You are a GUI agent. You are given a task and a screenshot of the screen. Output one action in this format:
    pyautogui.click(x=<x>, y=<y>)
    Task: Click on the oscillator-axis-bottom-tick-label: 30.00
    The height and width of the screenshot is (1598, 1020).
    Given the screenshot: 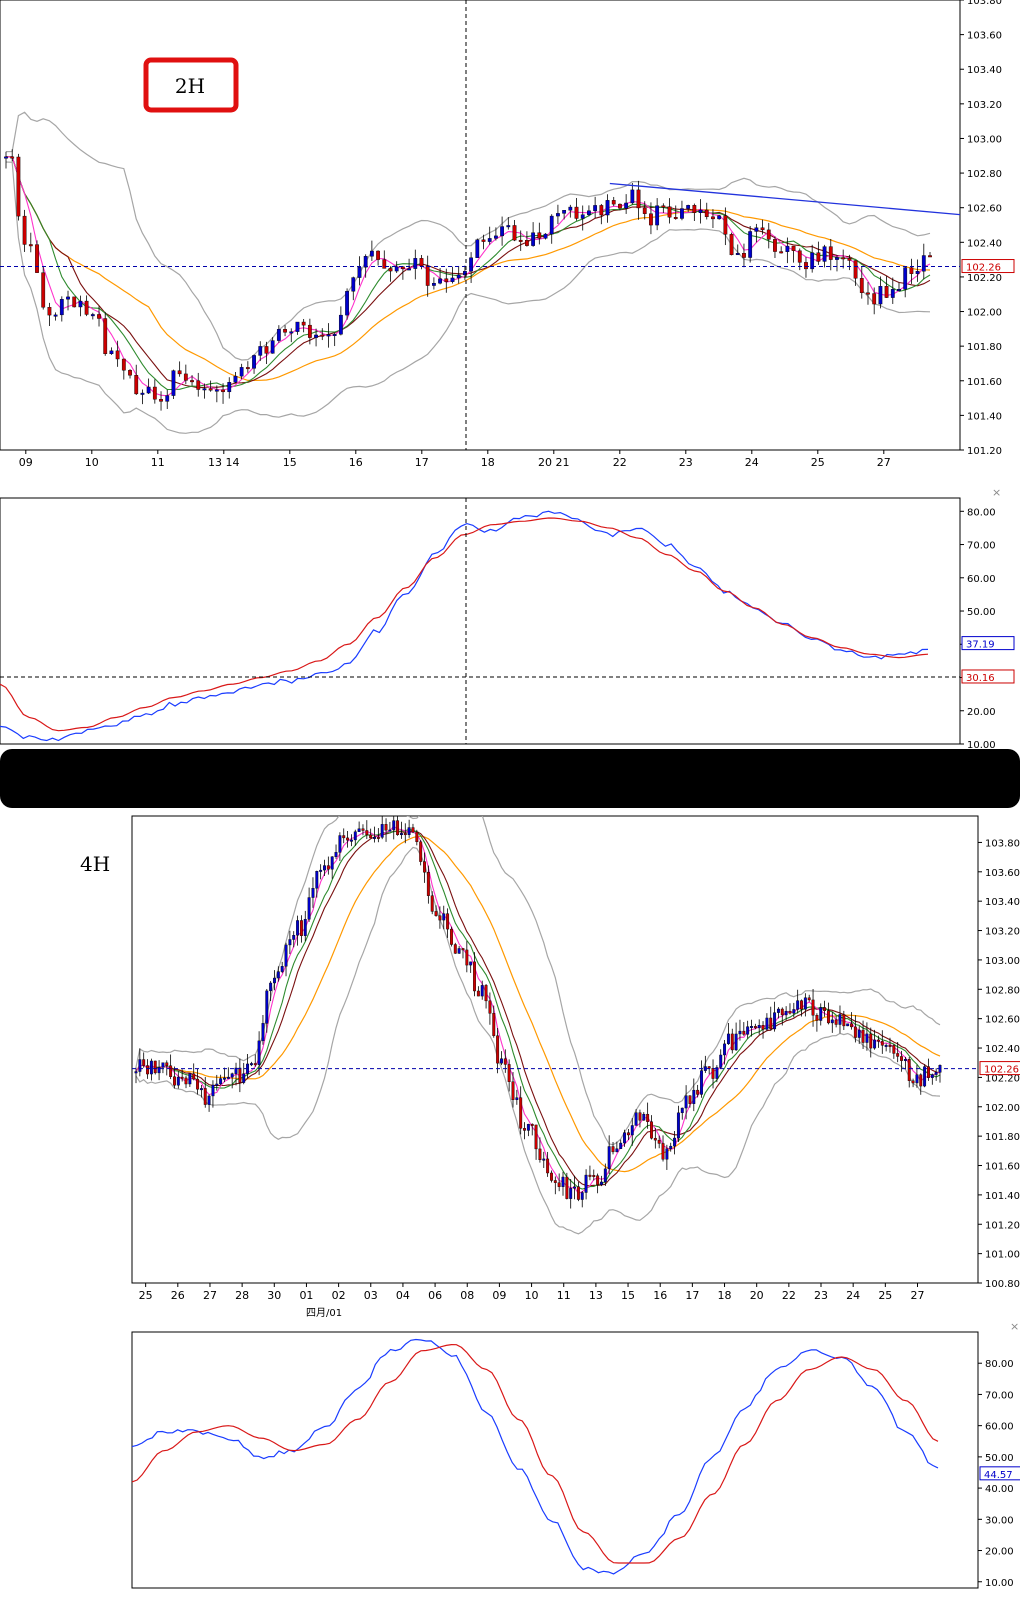 What is the action you would take?
    pyautogui.click(x=999, y=1520)
    